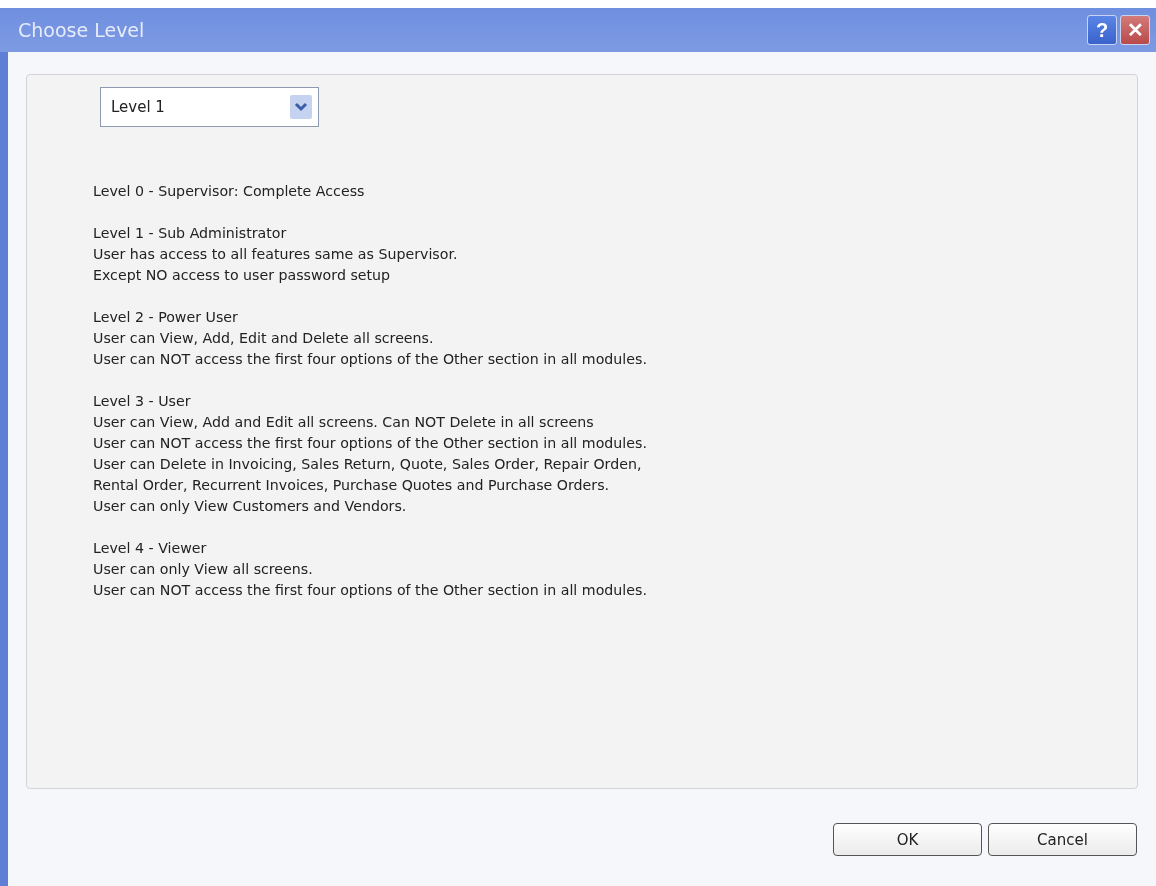  Describe the element at coordinates (190, 233) in the screenshot. I see `description-line: Level 1 - Sub Administrator` at that location.